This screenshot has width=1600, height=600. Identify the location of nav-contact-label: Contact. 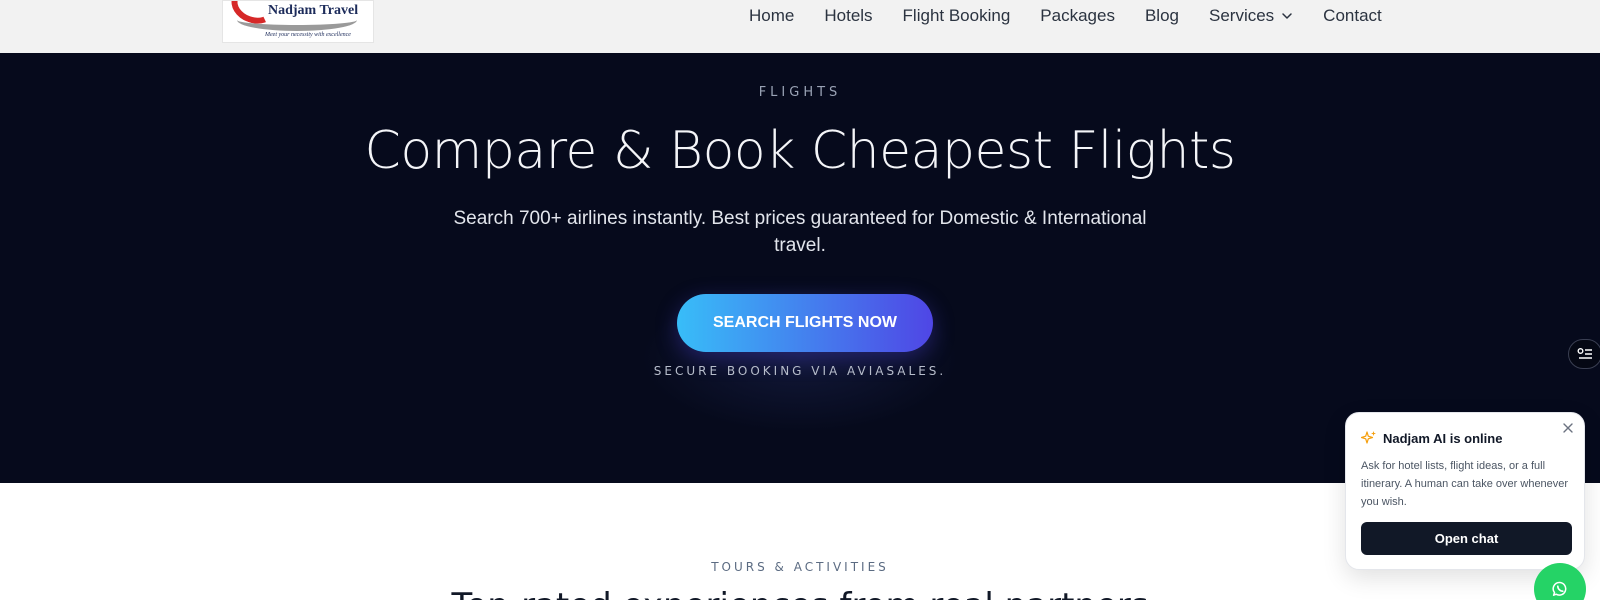
(1352, 15).